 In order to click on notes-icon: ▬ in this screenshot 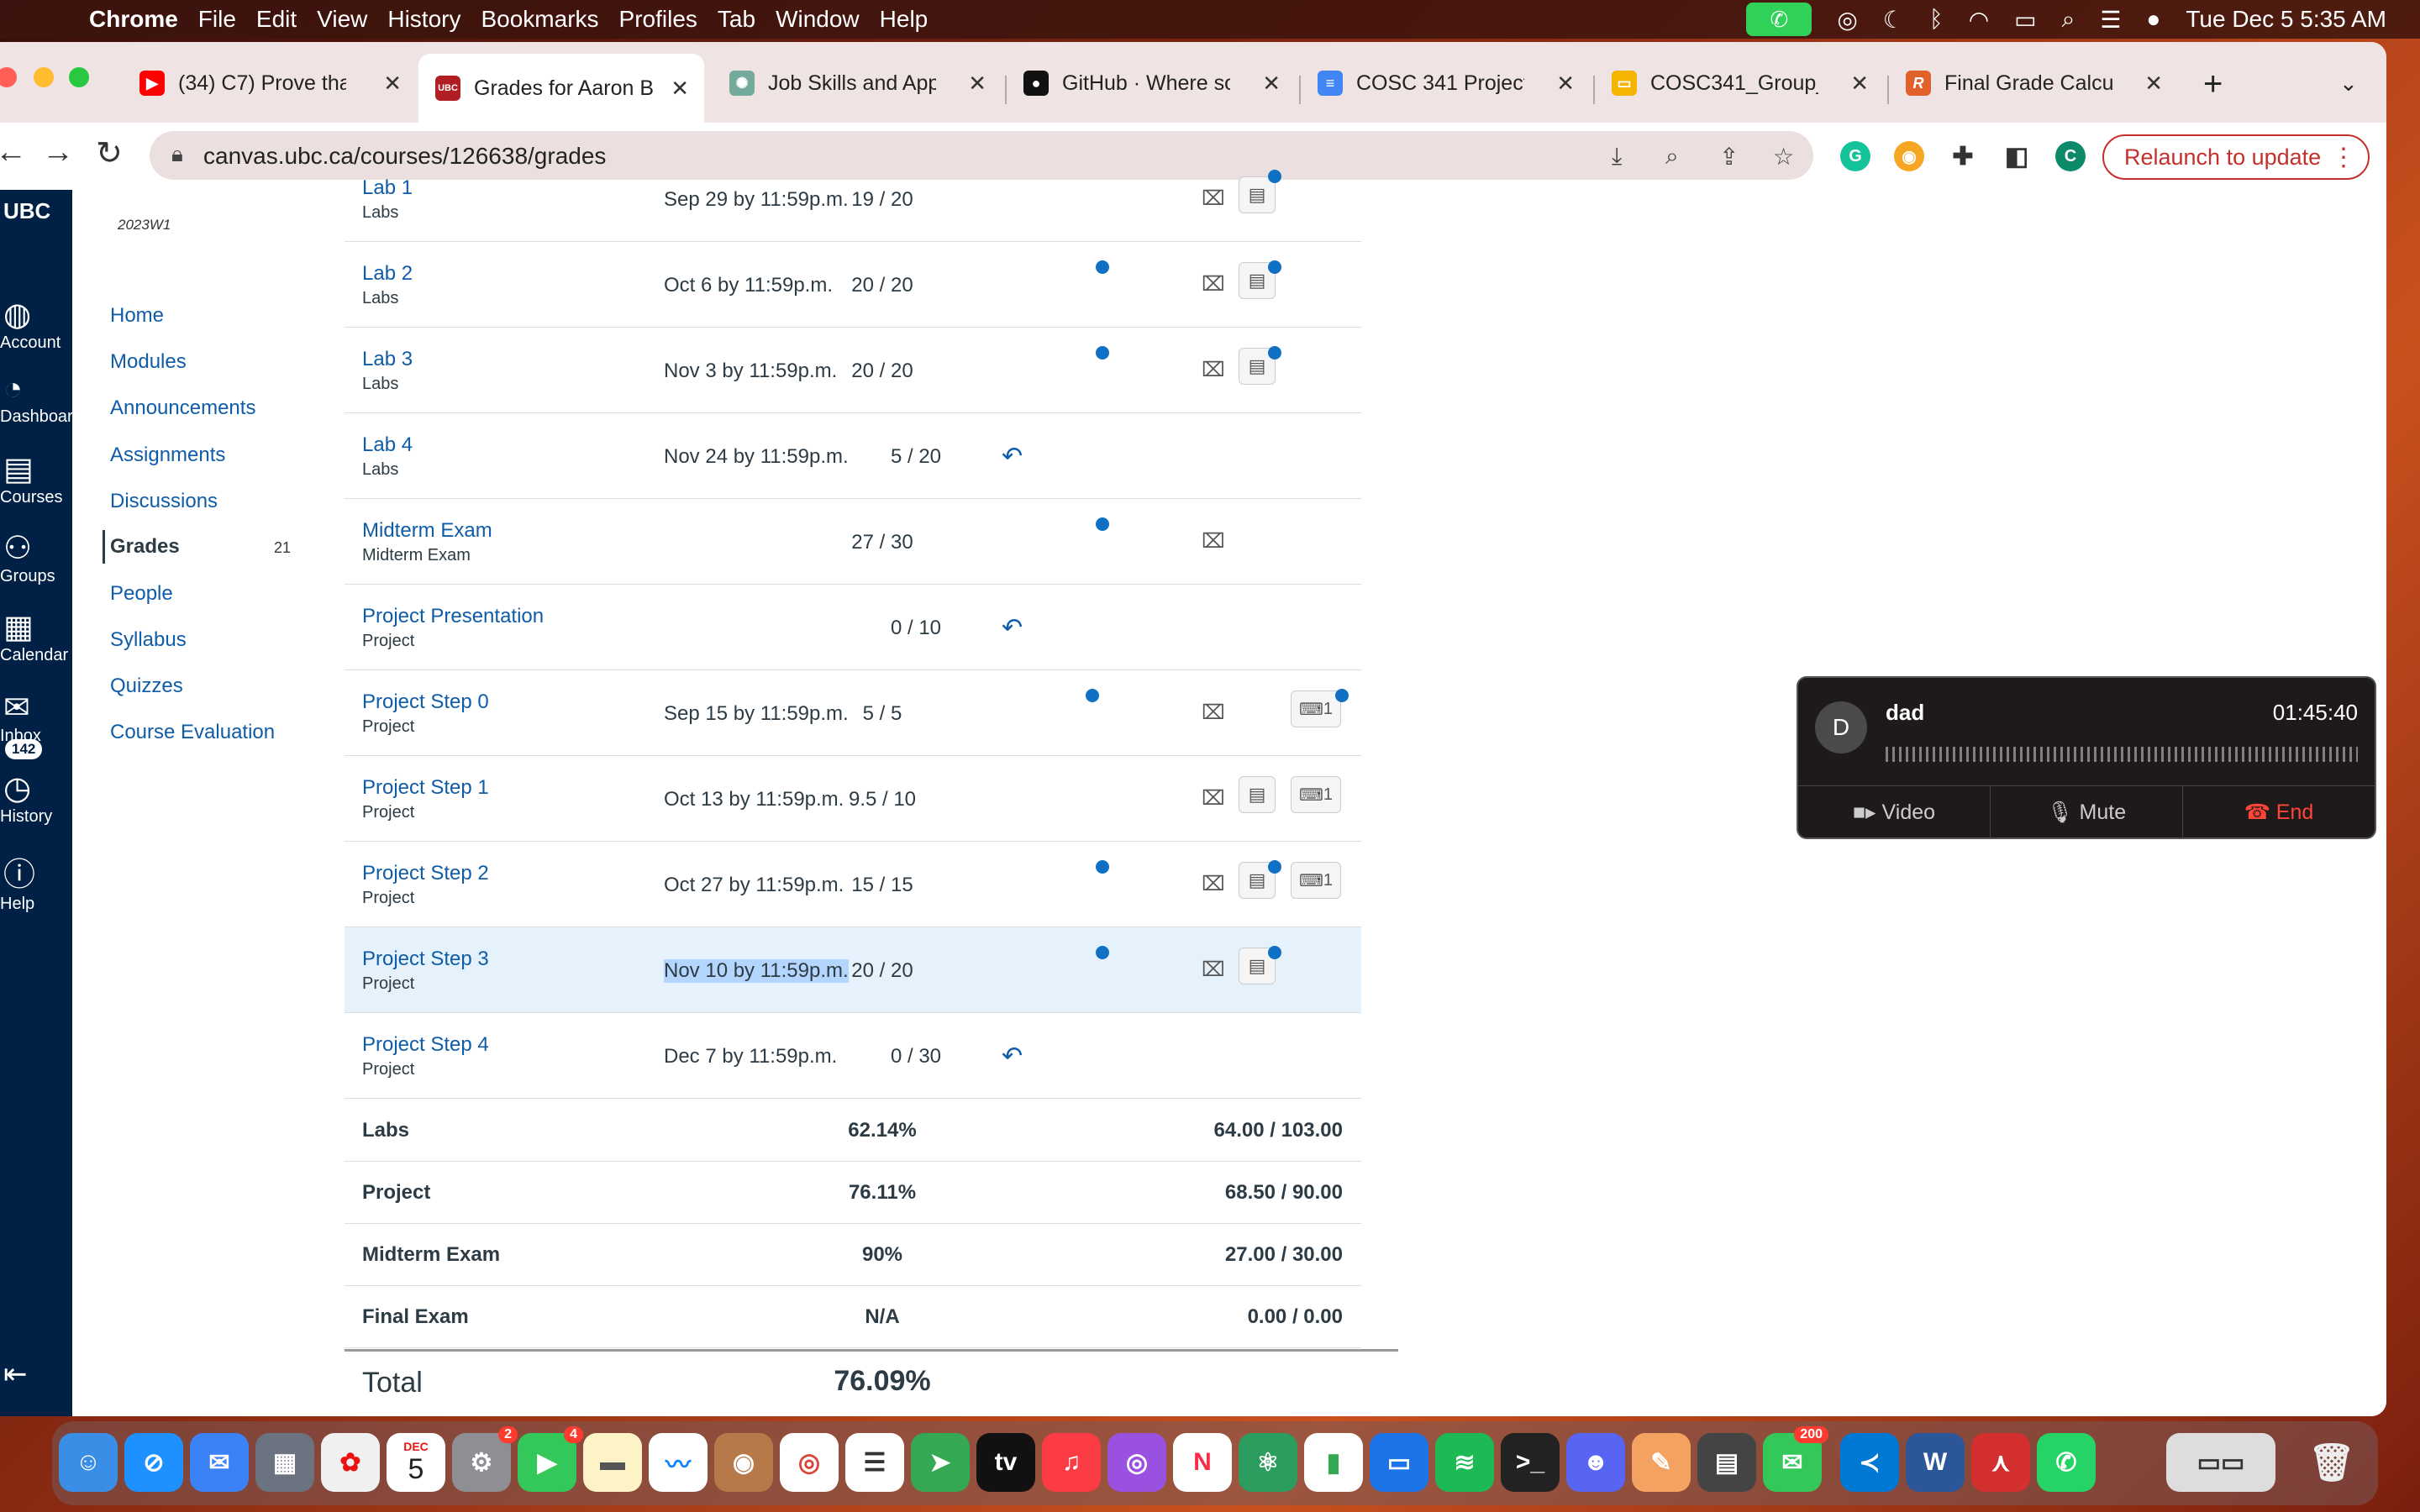, I will do `click(613, 1462)`.